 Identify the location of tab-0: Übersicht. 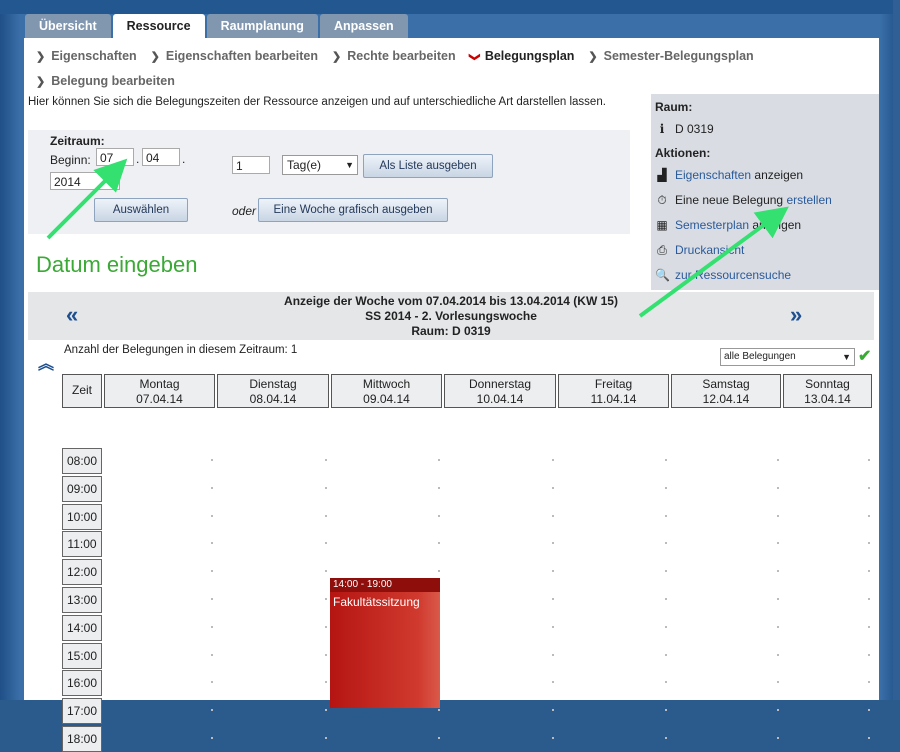
(68, 26).